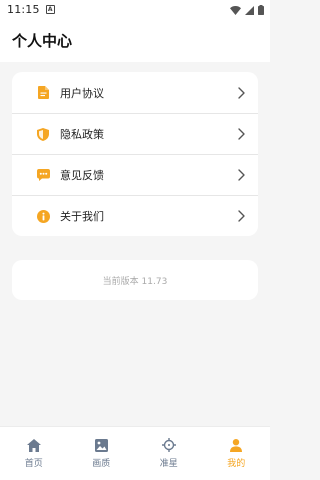 Image resolution: width=320 pixels, height=480 pixels. What do you see at coordinates (135, 133) in the screenshot?
I see `menu-item-privacy-policy: 隐私政策` at bounding box center [135, 133].